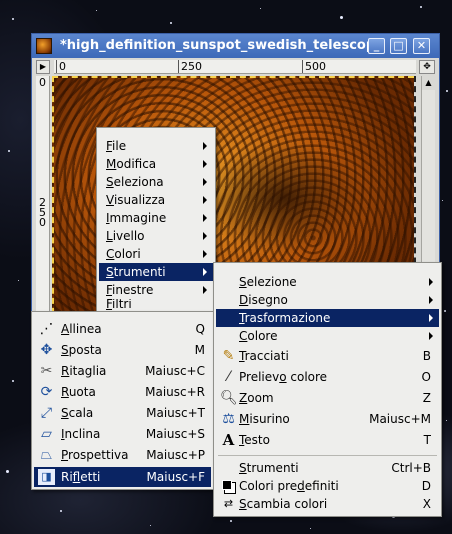 This screenshot has width=452, height=534. Describe the element at coordinates (81, 477) in the screenshot. I see `menu-item-label: Rifletti` at that location.